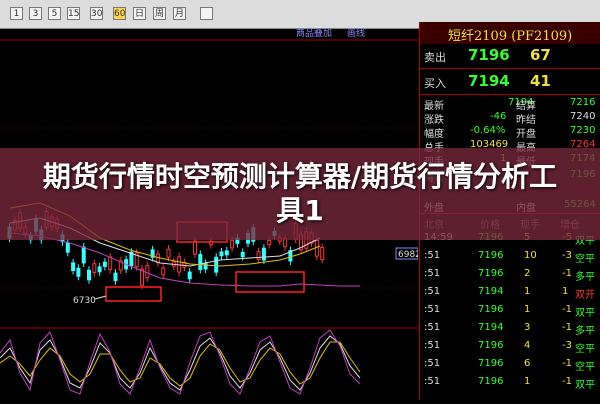 This screenshot has width=600, height=404. Describe the element at coordinates (96, 13) in the screenshot. I see `period-30-button: 30` at that location.